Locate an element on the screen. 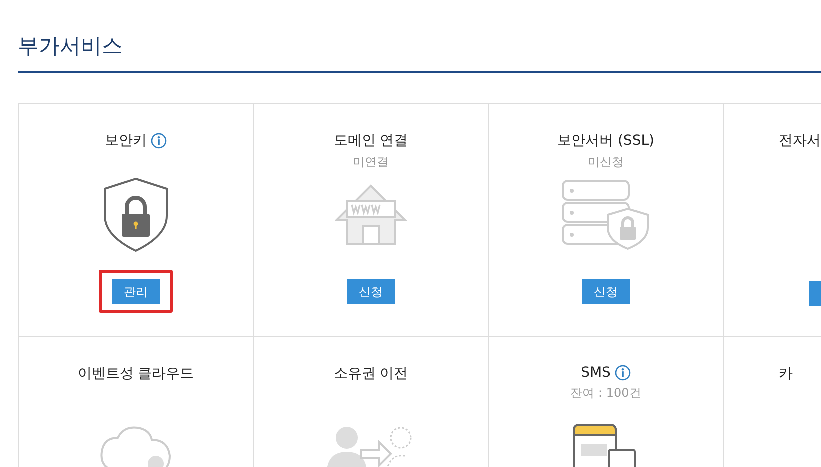 The width and height of the screenshot is (821, 467). service-title: 보안키 is located at coordinates (126, 141).